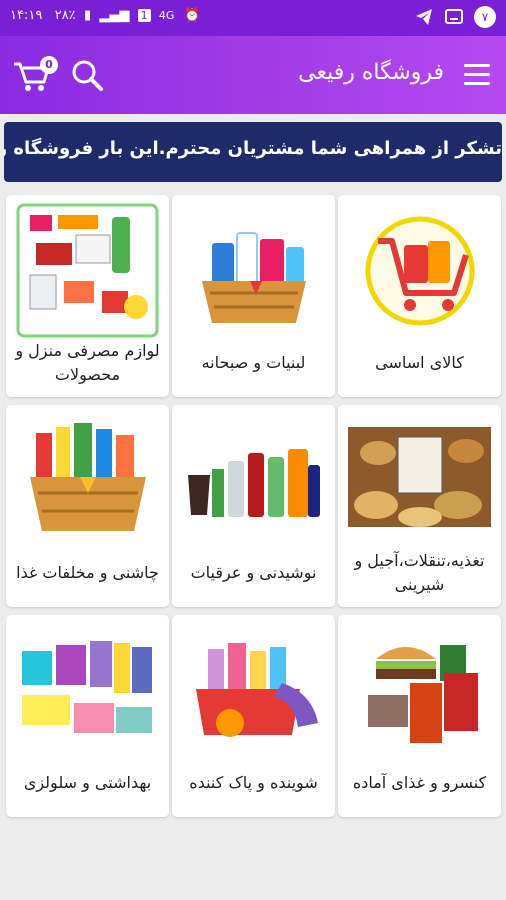  I want to click on network-type: 4G, so click(166, 15).